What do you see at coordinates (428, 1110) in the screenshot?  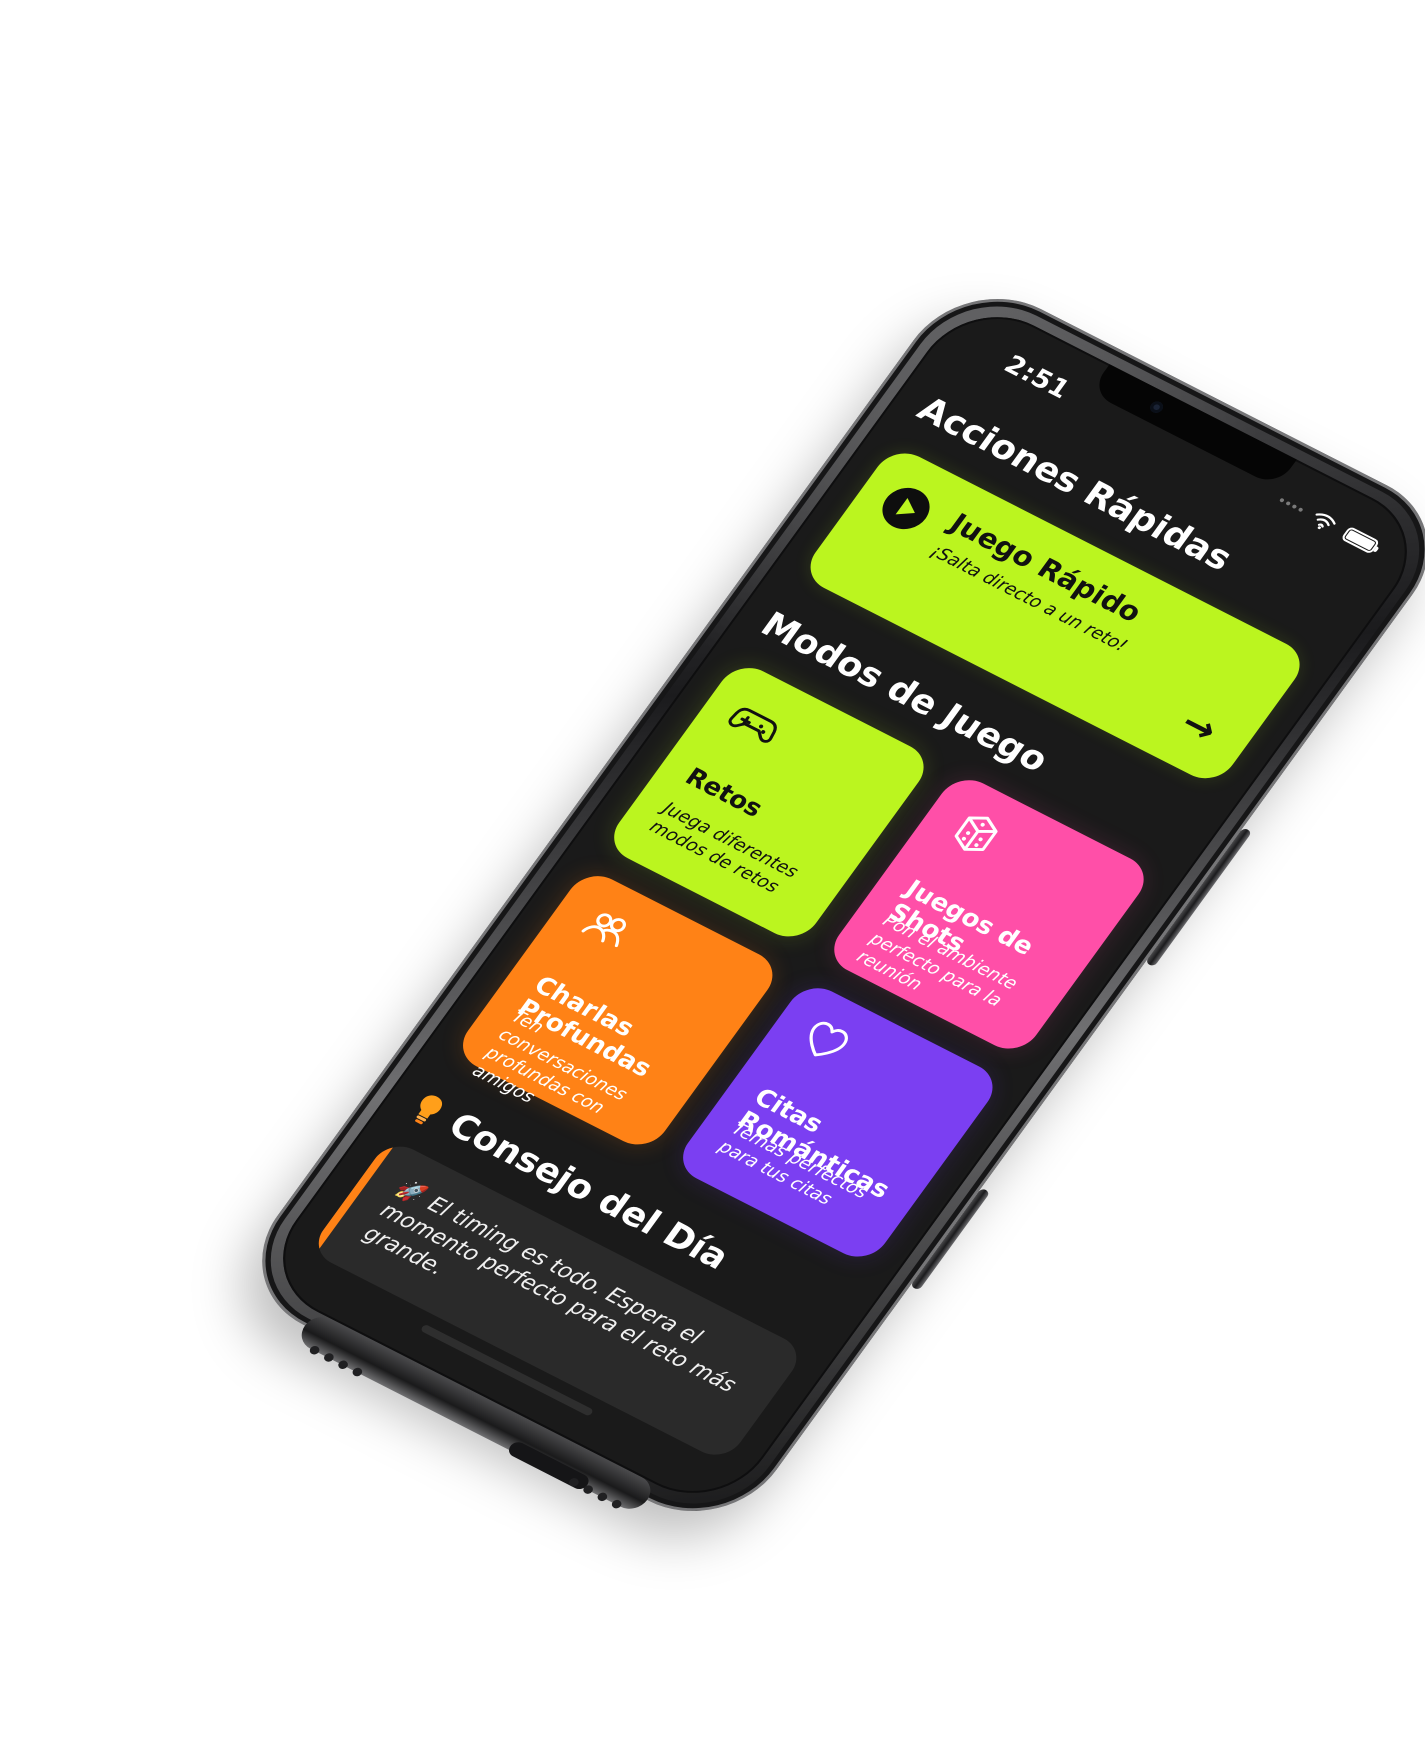 I see `lightbulb-icon` at bounding box center [428, 1110].